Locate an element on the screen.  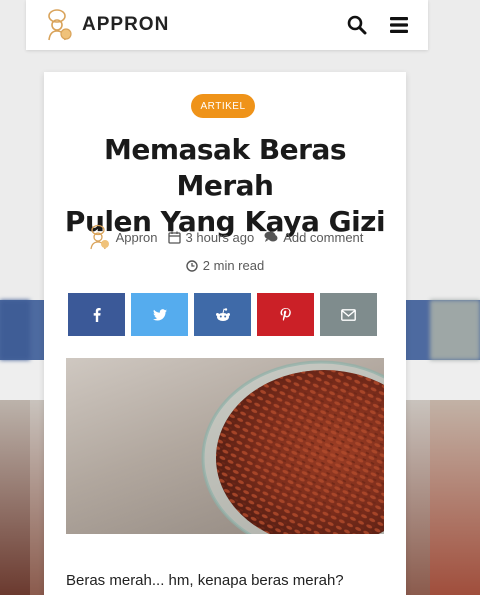
share-facebook-button is located at coordinates (96, 314).